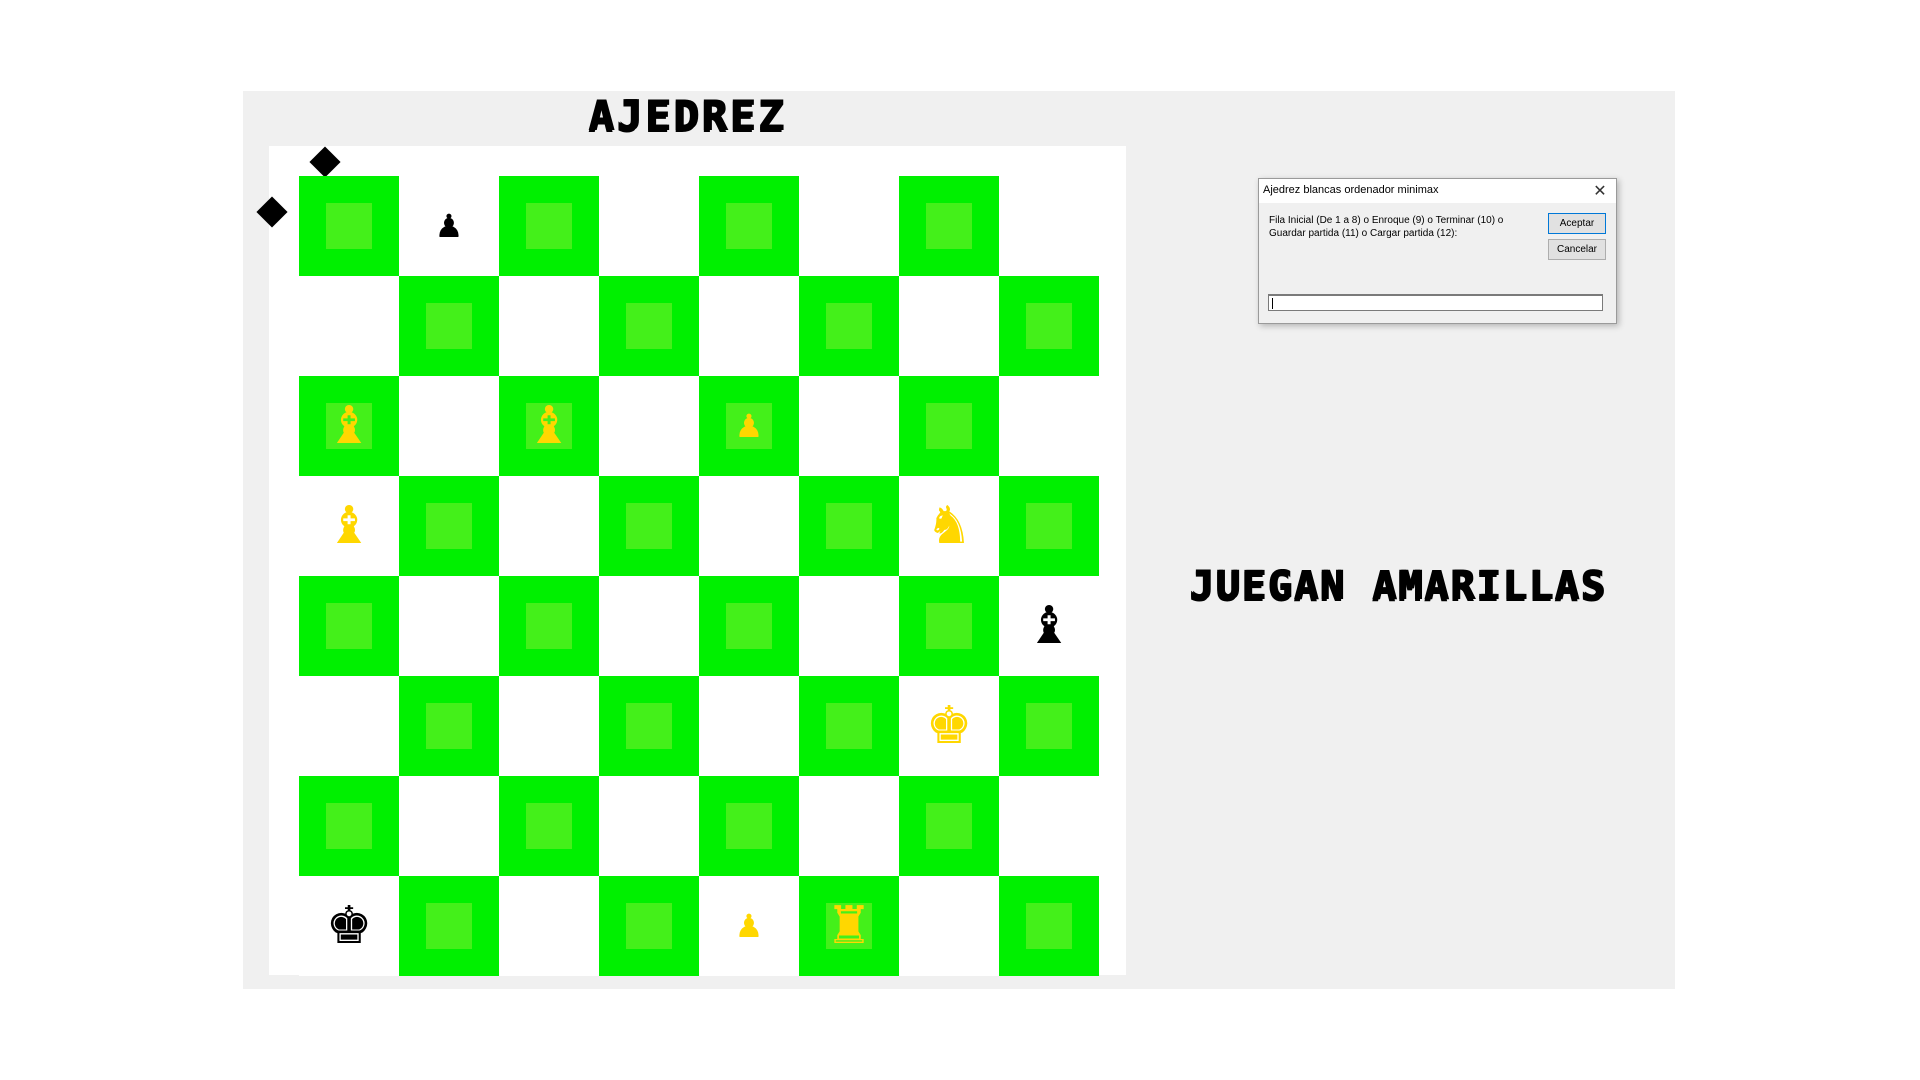 The image size is (1920, 1080). I want to click on board-square: ♜, so click(849, 926).